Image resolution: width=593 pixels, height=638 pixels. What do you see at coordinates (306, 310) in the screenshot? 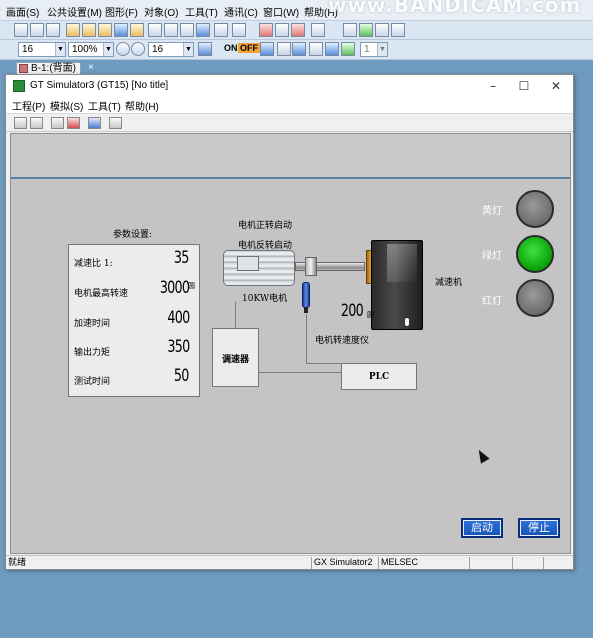
I see `speed-sensor-tip` at bounding box center [306, 310].